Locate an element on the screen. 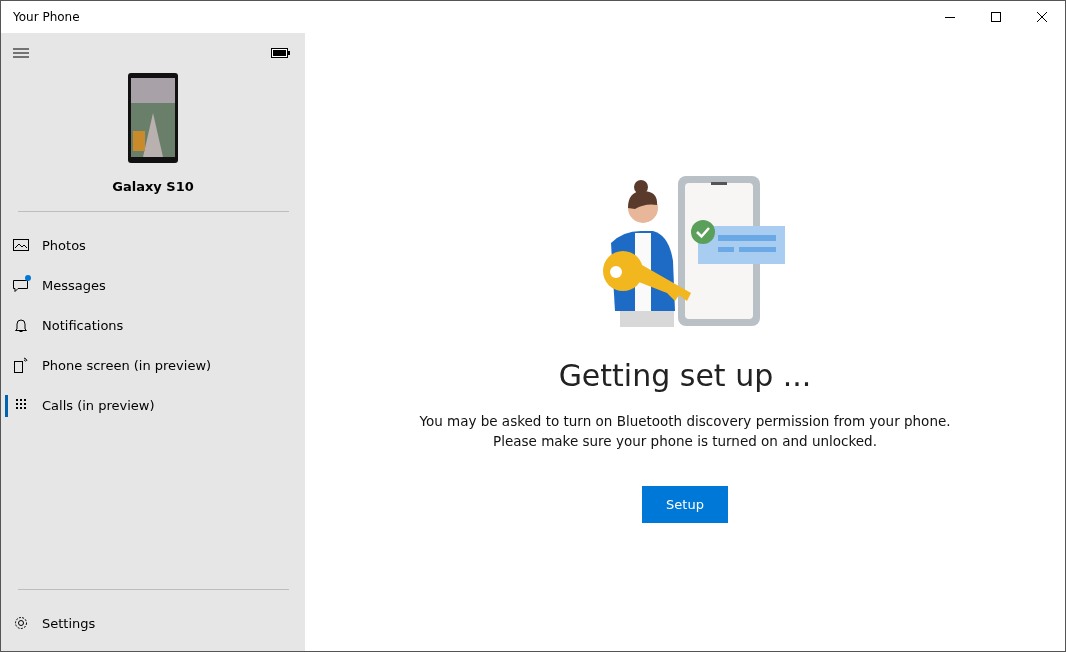 The image size is (1066, 652). window-title: Your Phone is located at coordinates (46, 17).